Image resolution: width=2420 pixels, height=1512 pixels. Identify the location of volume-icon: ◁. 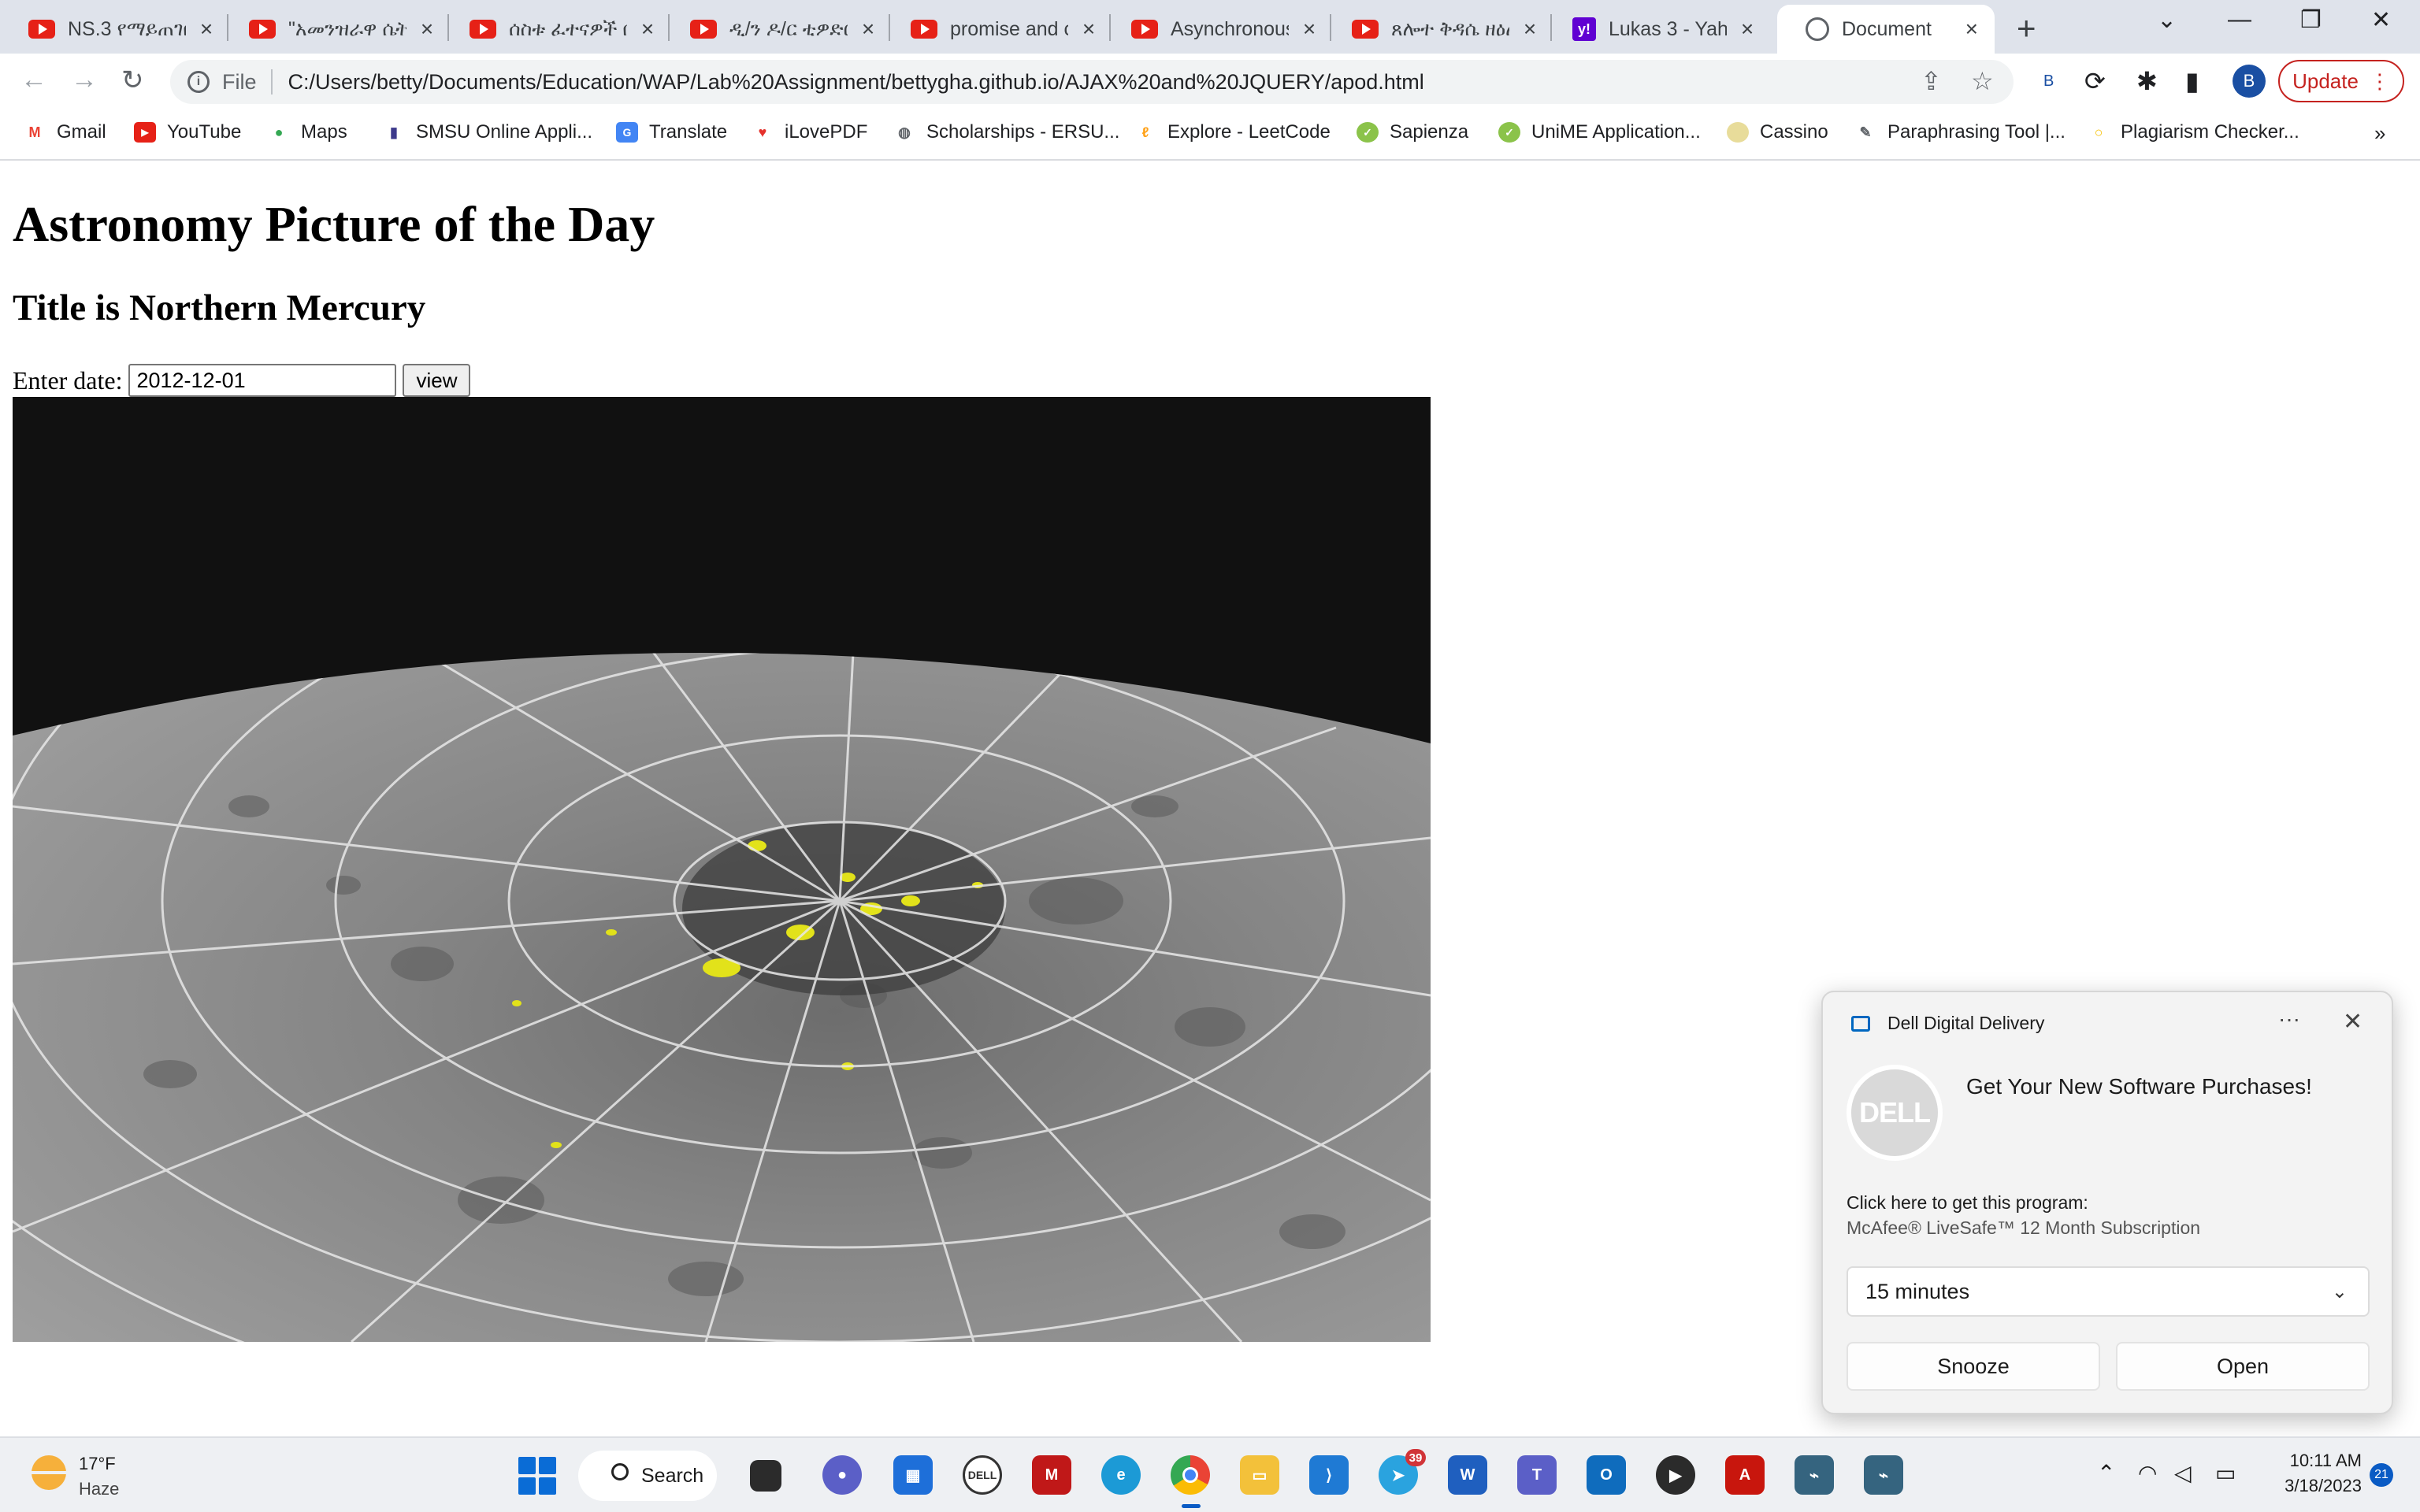
(2183, 1473).